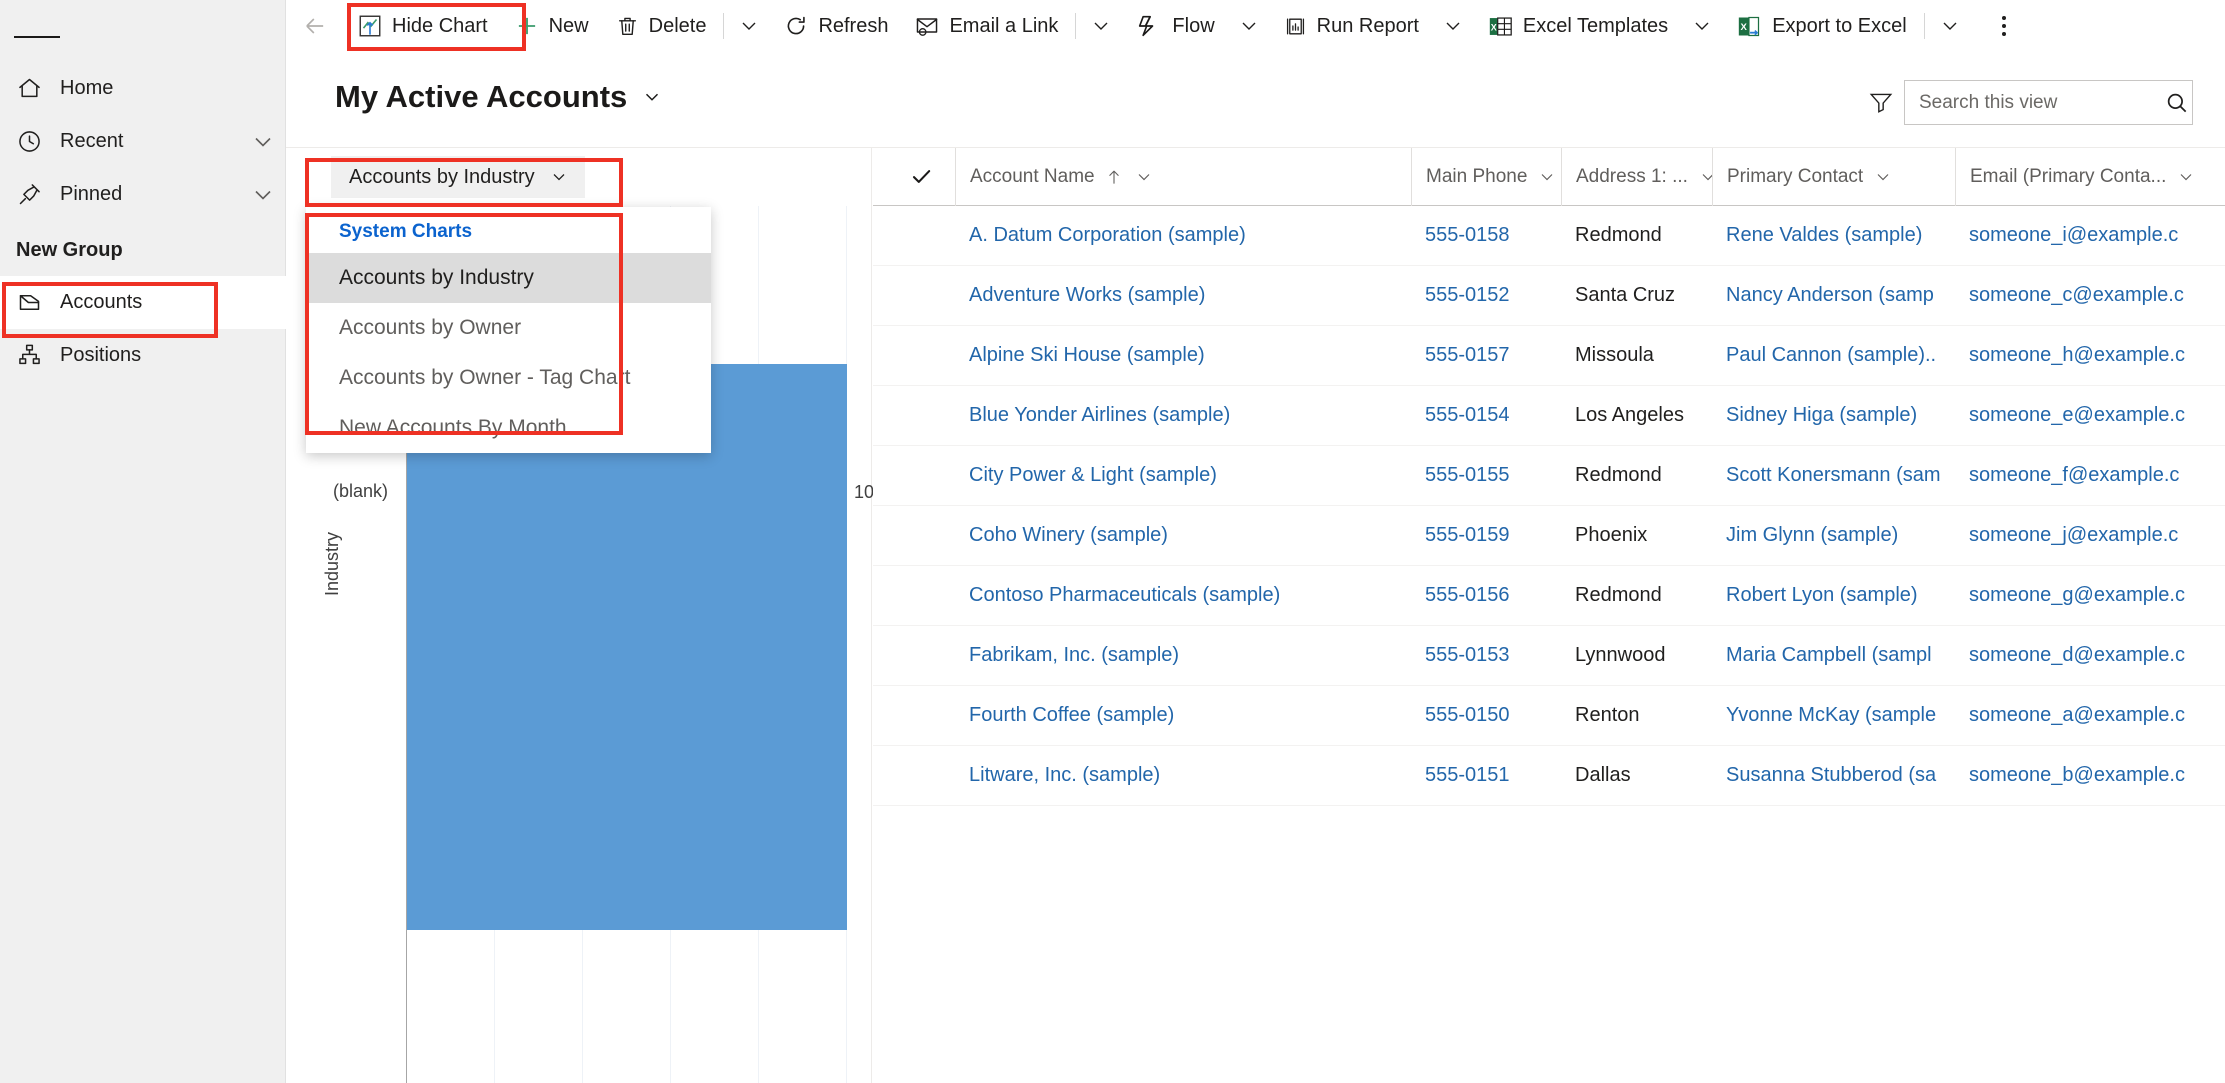  I want to click on cell-primary-contact: Jim Glynn (sample), so click(1833, 536).